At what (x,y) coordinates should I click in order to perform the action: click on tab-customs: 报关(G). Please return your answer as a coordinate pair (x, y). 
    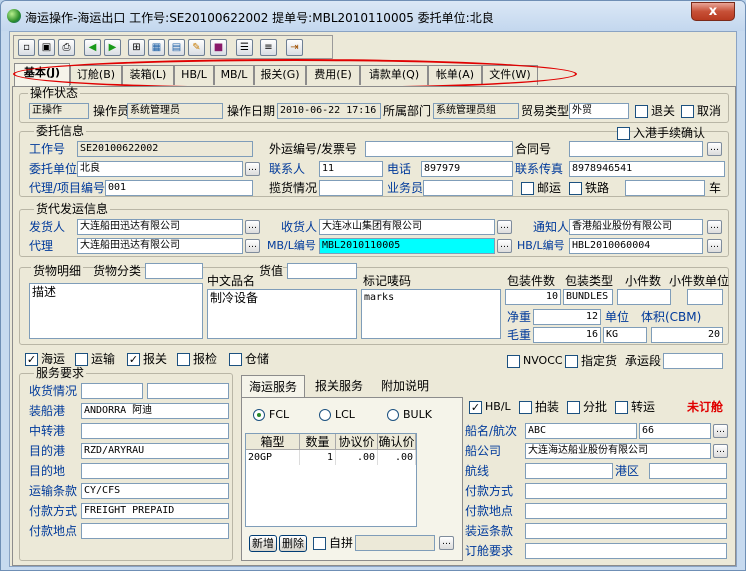
    Looking at the image, I should click on (280, 75).